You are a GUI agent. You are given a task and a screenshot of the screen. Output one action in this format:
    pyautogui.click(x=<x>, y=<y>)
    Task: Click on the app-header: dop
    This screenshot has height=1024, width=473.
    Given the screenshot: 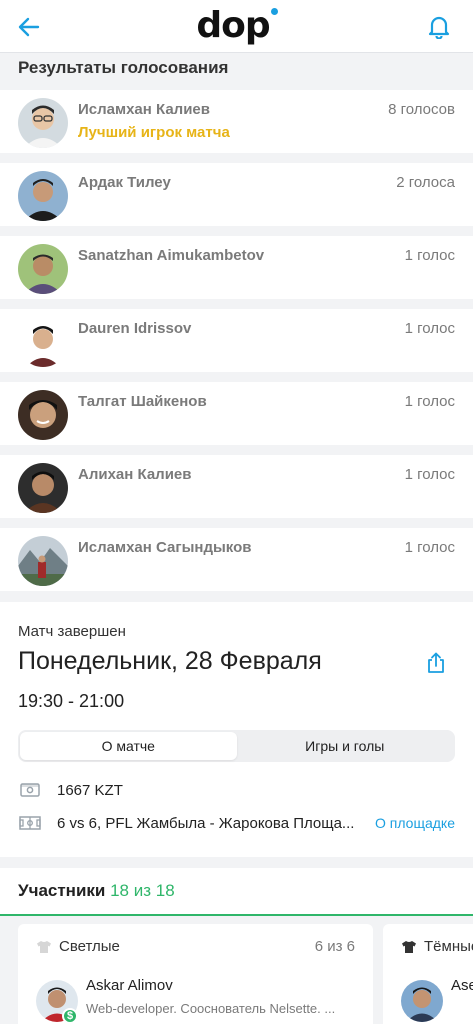 What is the action you would take?
    pyautogui.click(x=236, y=26)
    